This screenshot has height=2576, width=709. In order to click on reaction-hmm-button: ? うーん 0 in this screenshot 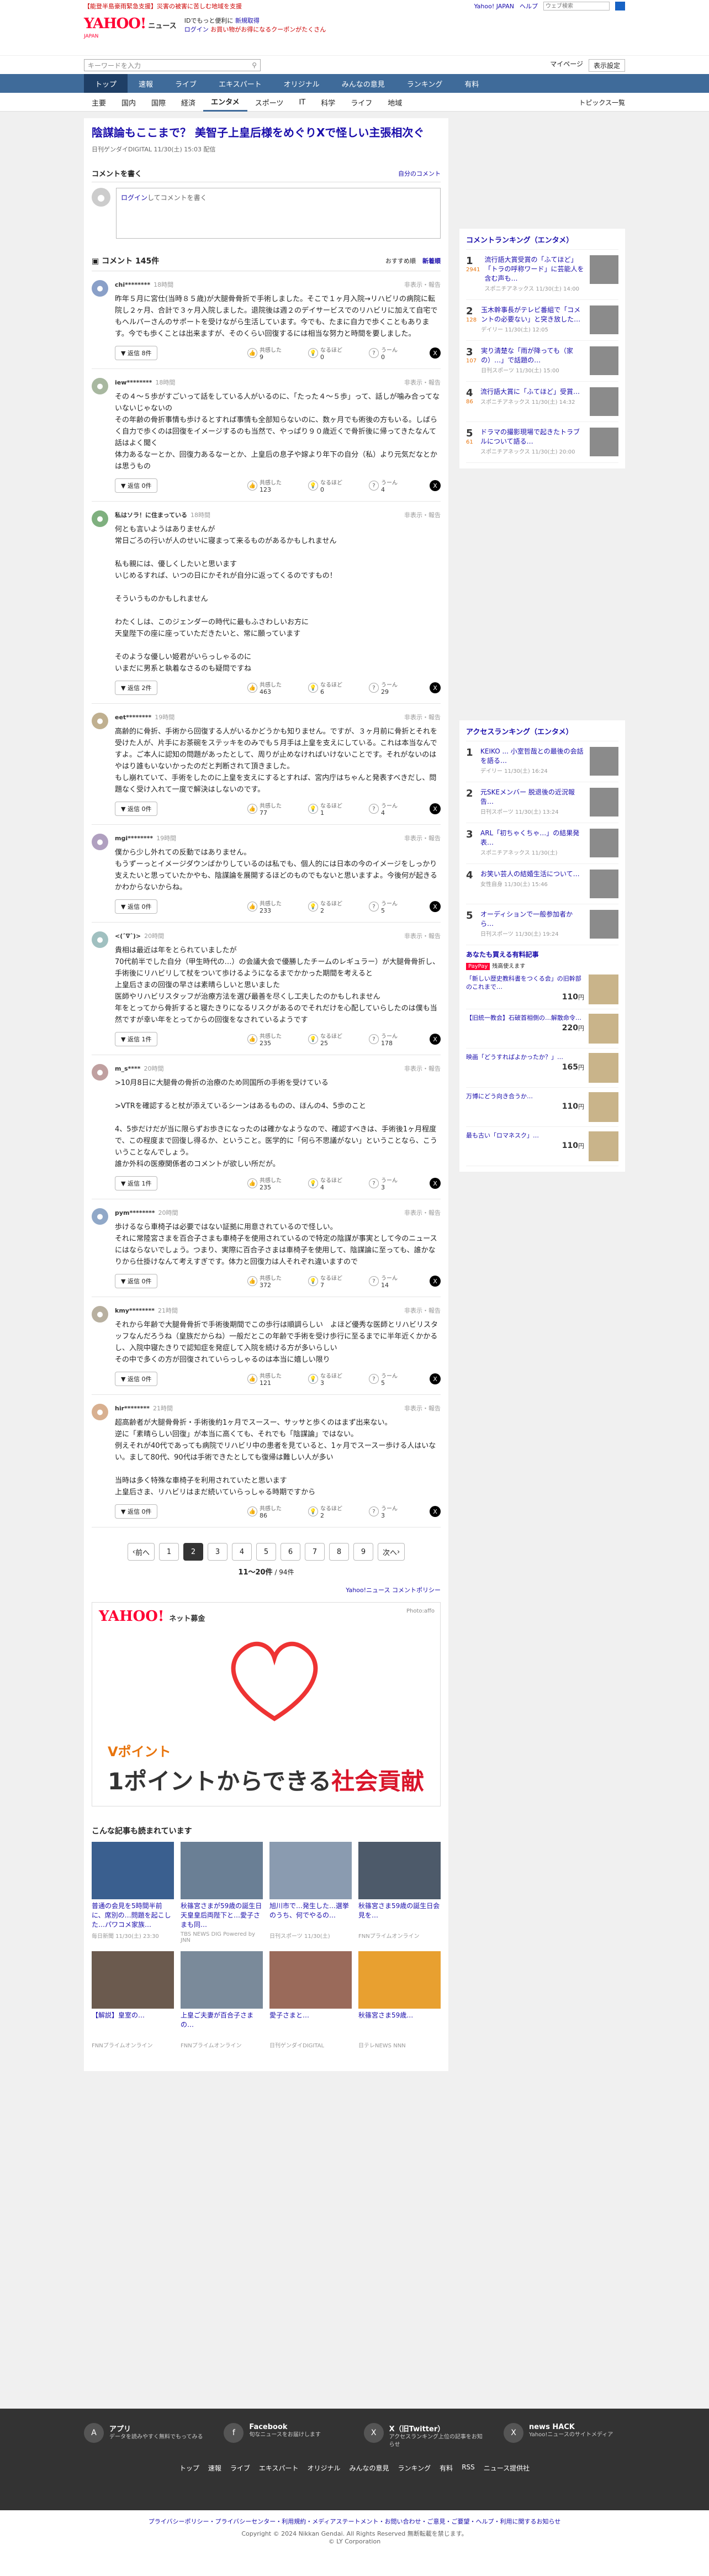, I will do `click(400, 353)`.